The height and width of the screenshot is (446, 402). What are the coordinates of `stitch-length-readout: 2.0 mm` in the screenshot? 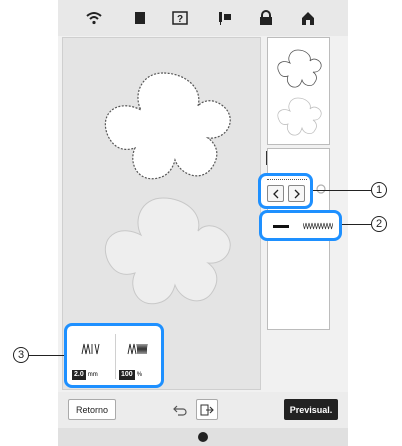 It's located at (85, 375).